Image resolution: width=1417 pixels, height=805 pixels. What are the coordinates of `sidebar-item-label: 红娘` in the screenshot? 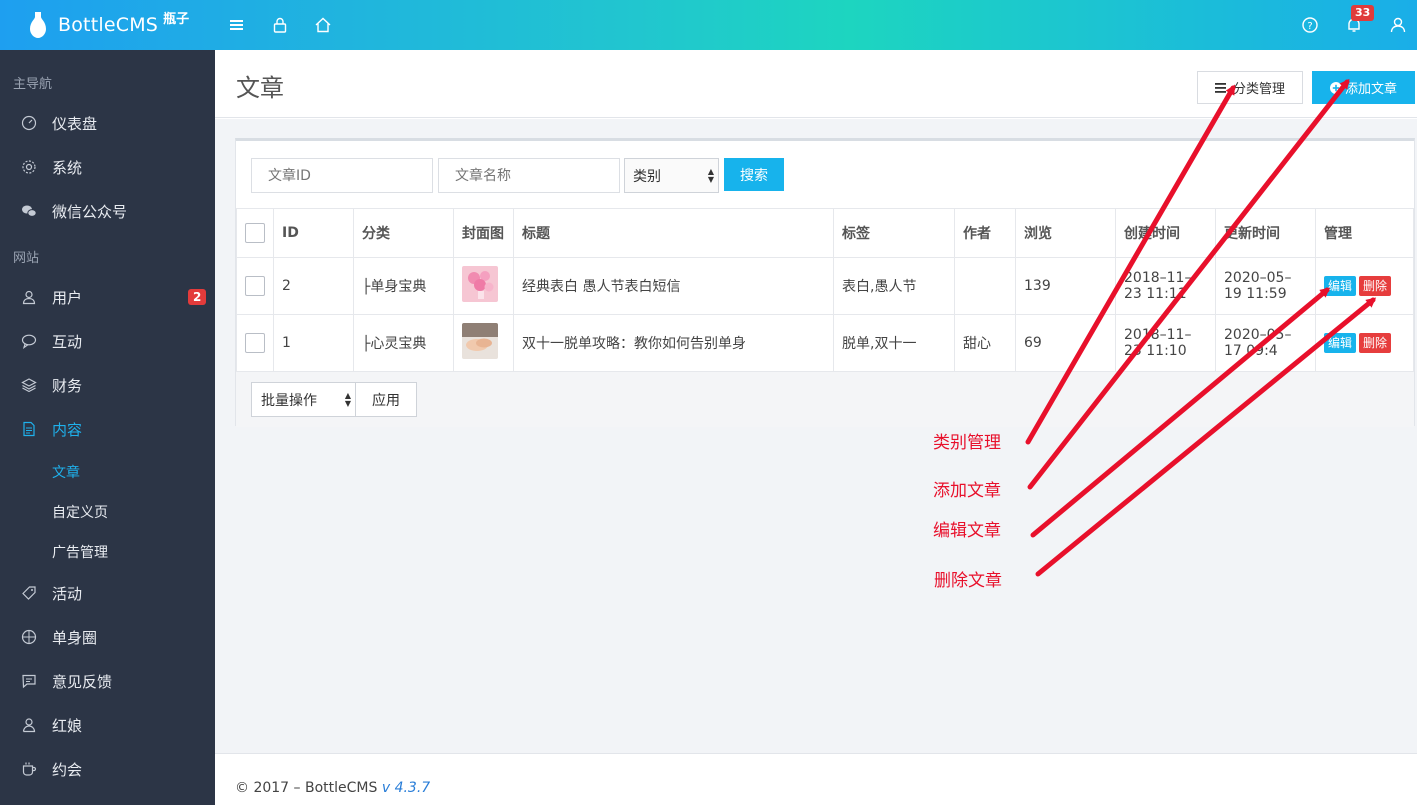 It's located at (67, 725).